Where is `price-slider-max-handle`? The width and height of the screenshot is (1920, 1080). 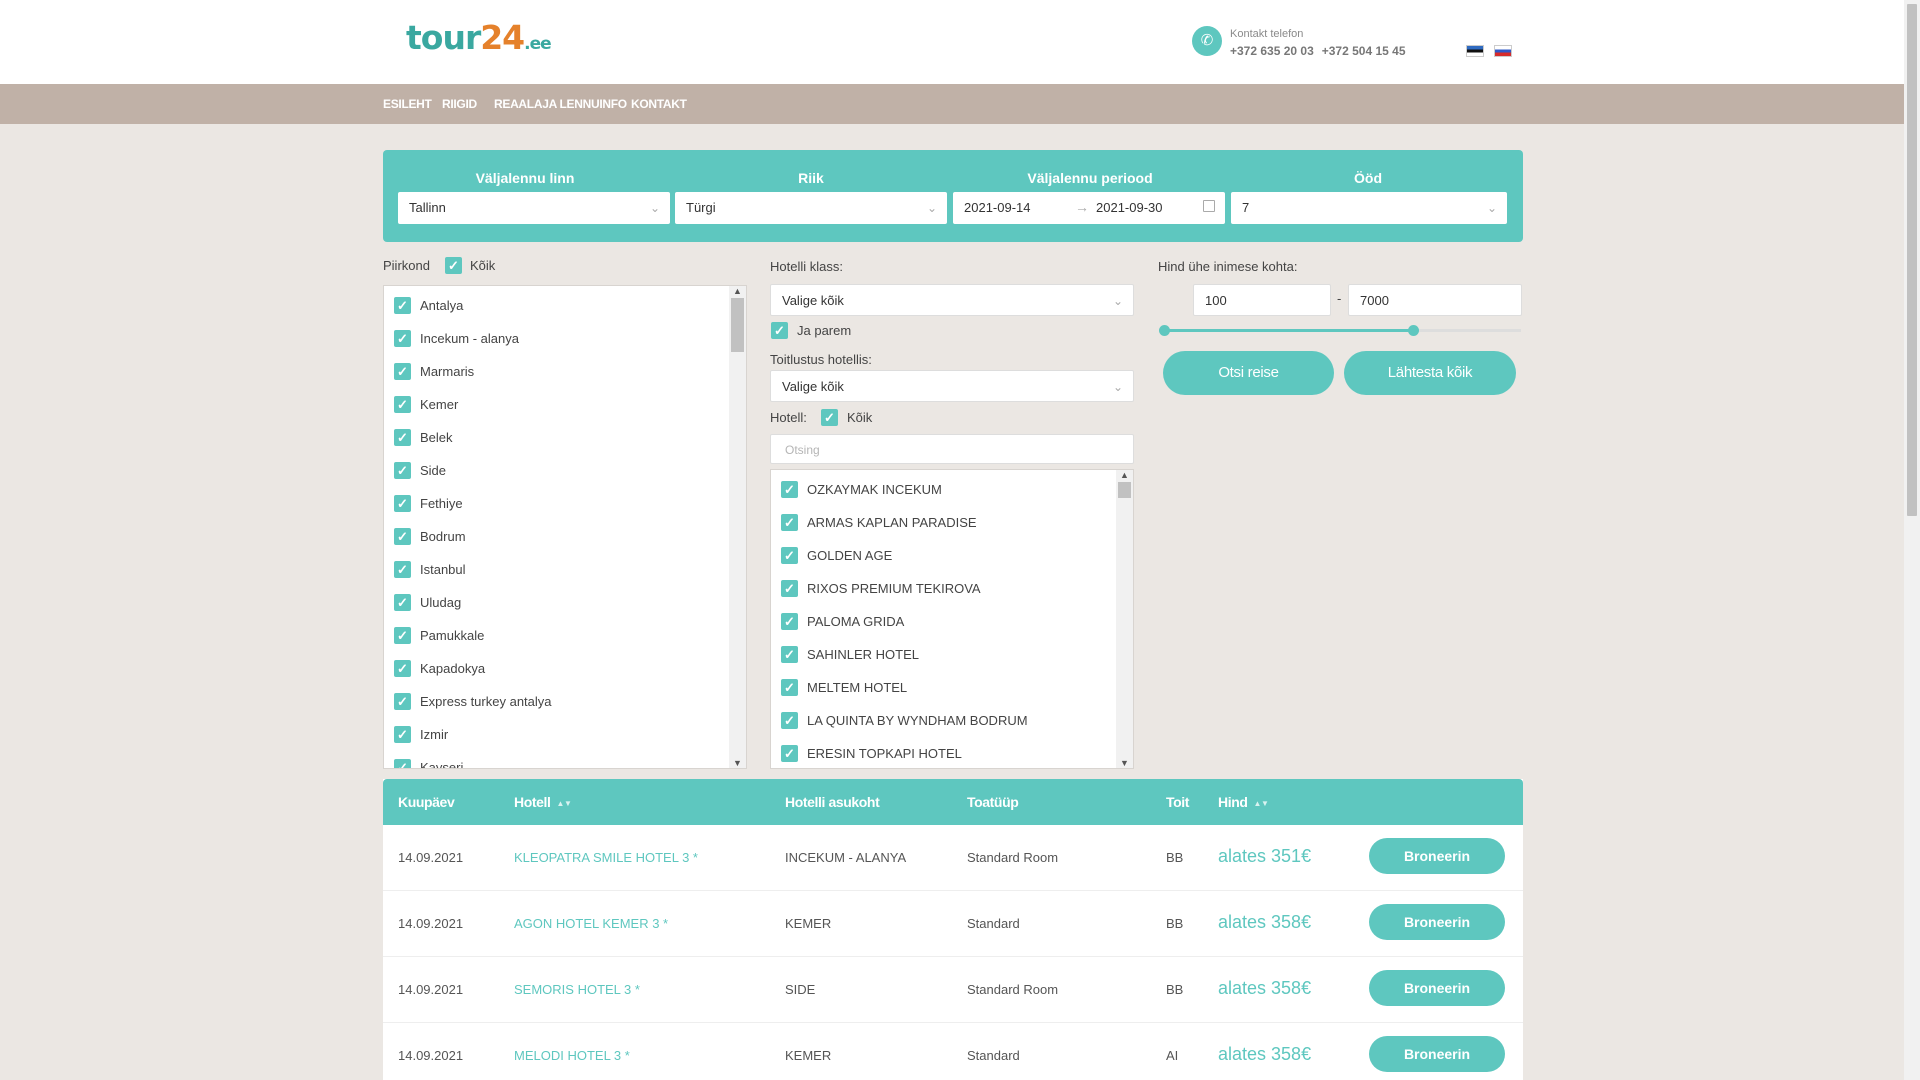 price-slider-max-handle is located at coordinates (1413, 330).